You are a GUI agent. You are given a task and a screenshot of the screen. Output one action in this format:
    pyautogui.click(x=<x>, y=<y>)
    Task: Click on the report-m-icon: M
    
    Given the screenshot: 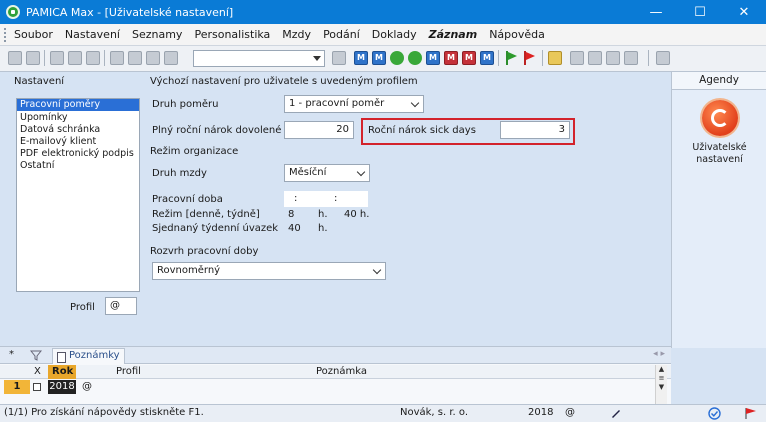 What is the action you would take?
    pyautogui.click(x=433, y=58)
    